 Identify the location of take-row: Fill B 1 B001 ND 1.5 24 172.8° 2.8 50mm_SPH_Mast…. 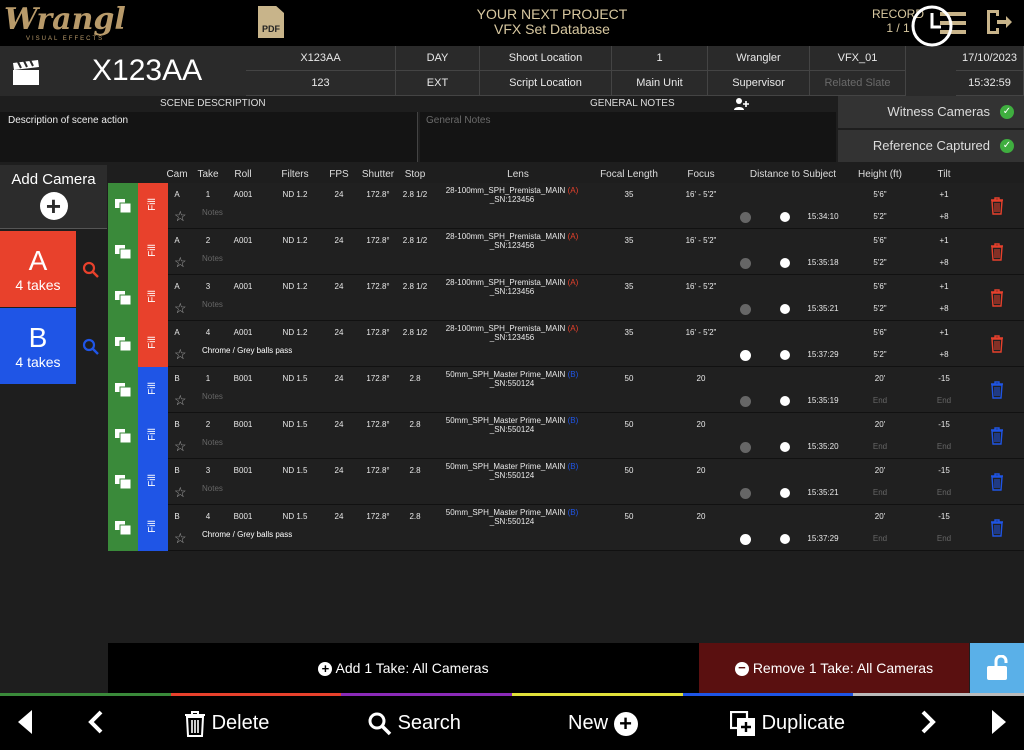
(566, 390).